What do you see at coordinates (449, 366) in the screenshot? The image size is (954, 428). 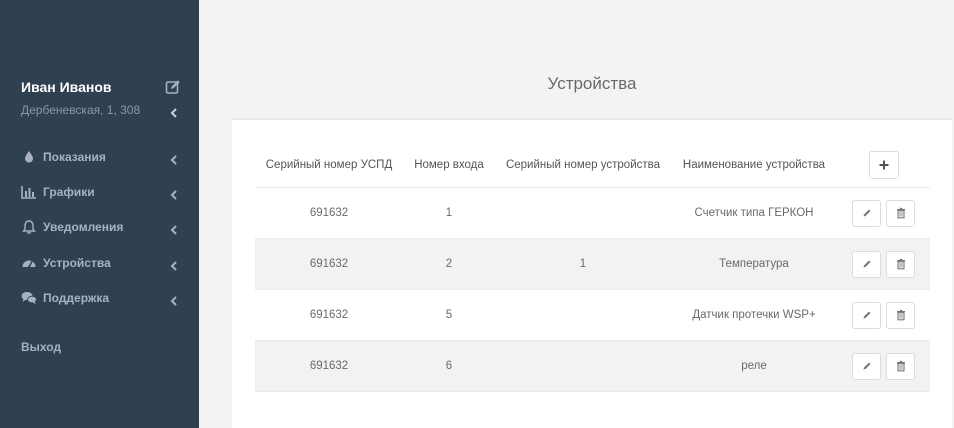 I see `cell-input-number: 6` at bounding box center [449, 366].